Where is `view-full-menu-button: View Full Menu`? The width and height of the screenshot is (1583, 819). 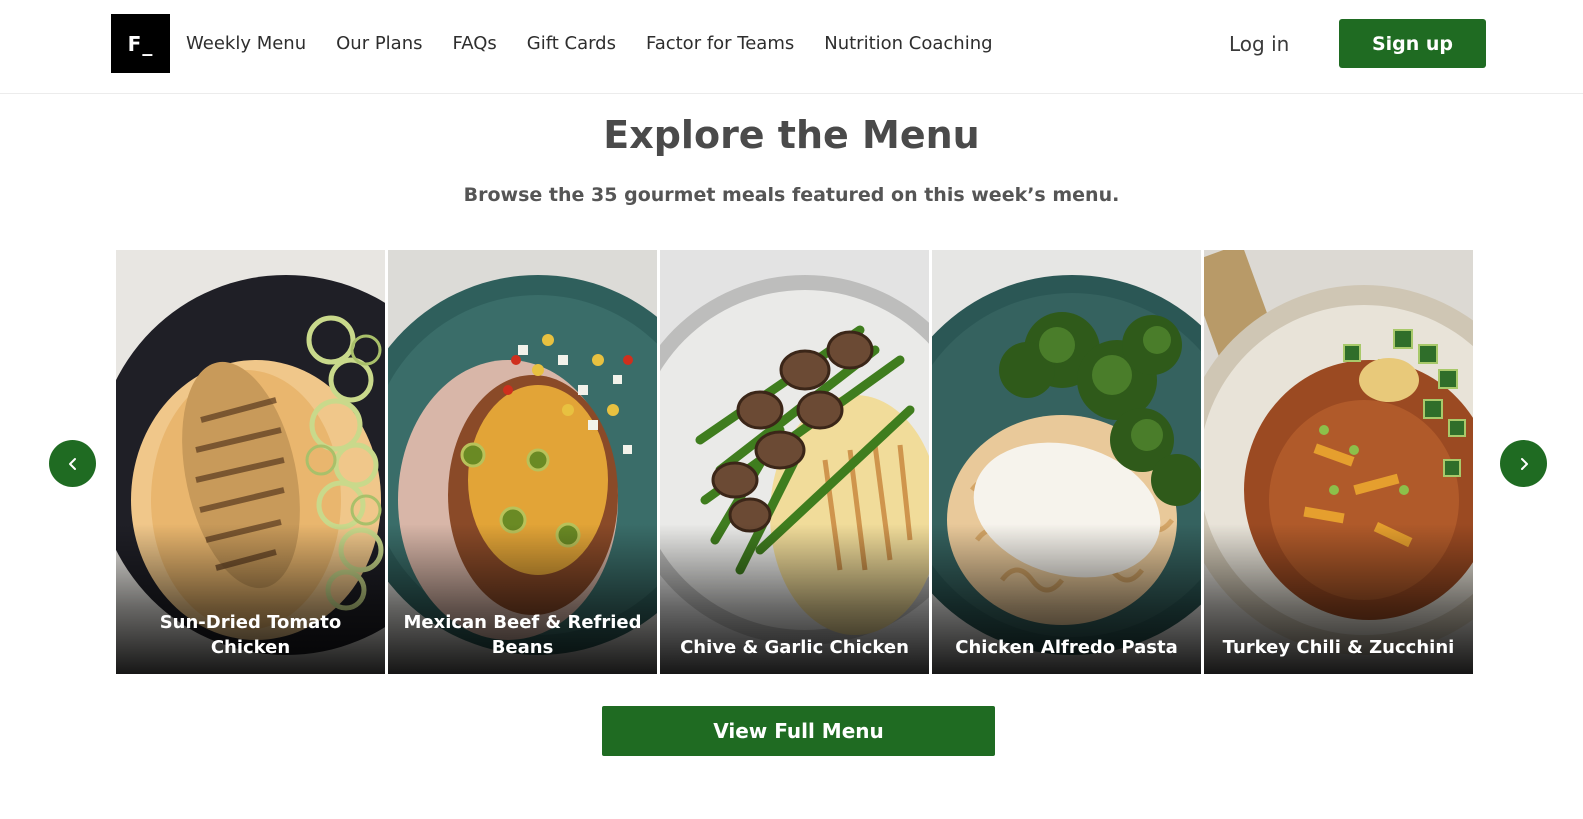
view-full-menu-button: View Full Menu is located at coordinates (798, 731).